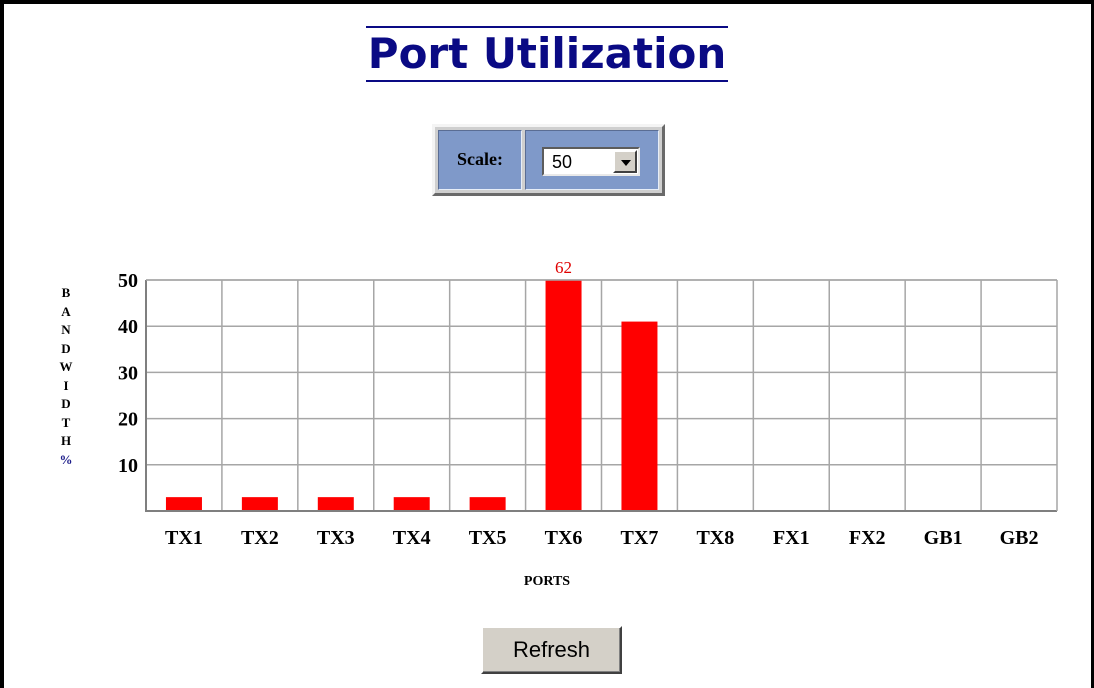 The image size is (1094, 688). I want to click on bar-tx6, so click(563, 395).